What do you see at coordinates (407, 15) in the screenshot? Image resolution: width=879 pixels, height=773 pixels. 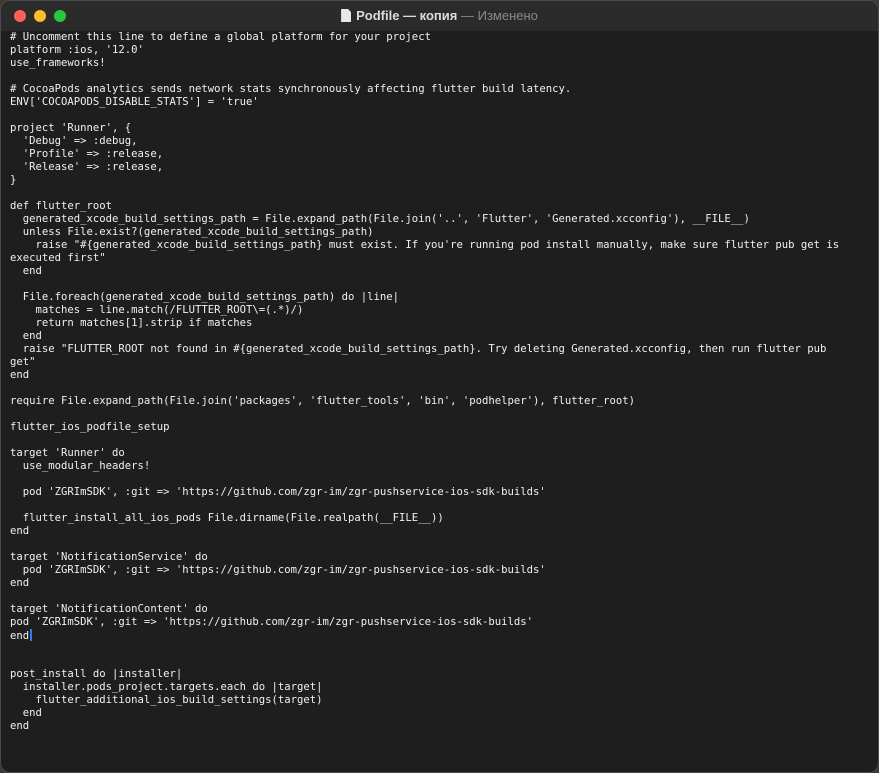 I see `window-title-filename: Podfile — копия` at bounding box center [407, 15].